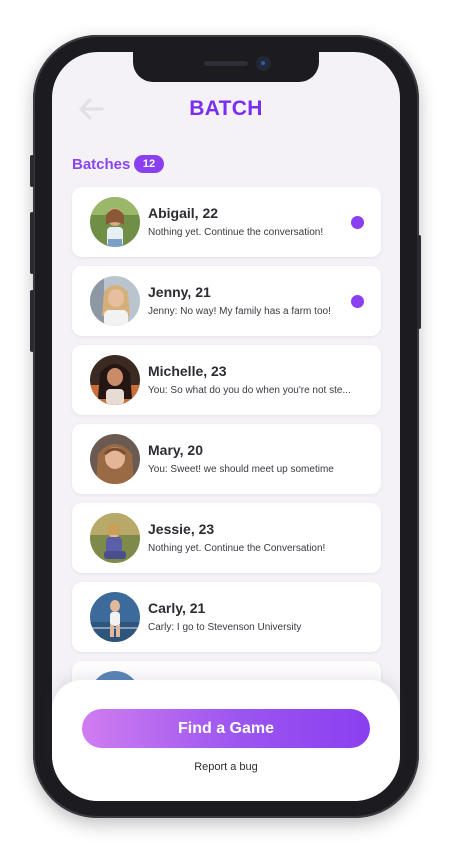 The height and width of the screenshot is (854, 452). What do you see at coordinates (177, 608) in the screenshot?
I see `chat-name: Carly, 21` at bounding box center [177, 608].